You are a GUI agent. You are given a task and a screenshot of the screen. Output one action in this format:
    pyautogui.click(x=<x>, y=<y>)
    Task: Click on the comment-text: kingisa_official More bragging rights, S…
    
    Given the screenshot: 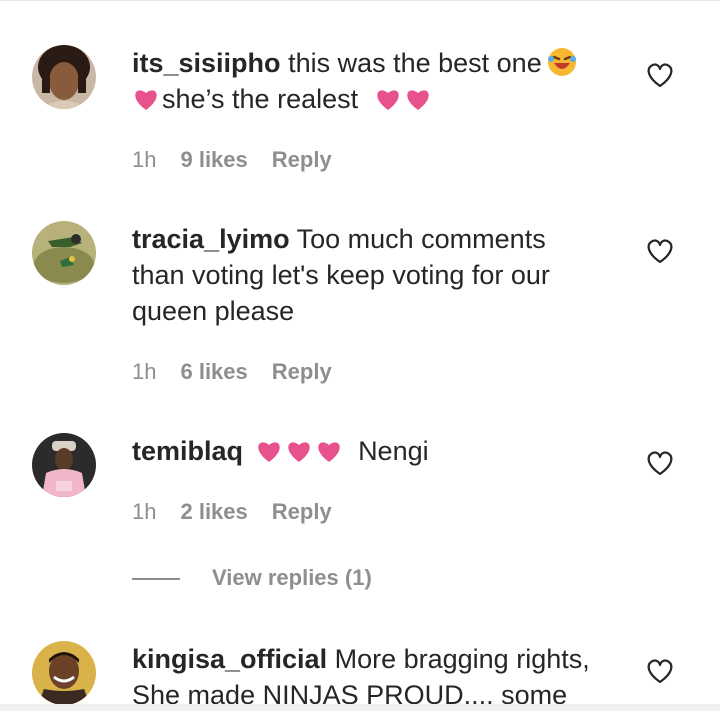 What is the action you would take?
    pyautogui.click(x=367, y=677)
    